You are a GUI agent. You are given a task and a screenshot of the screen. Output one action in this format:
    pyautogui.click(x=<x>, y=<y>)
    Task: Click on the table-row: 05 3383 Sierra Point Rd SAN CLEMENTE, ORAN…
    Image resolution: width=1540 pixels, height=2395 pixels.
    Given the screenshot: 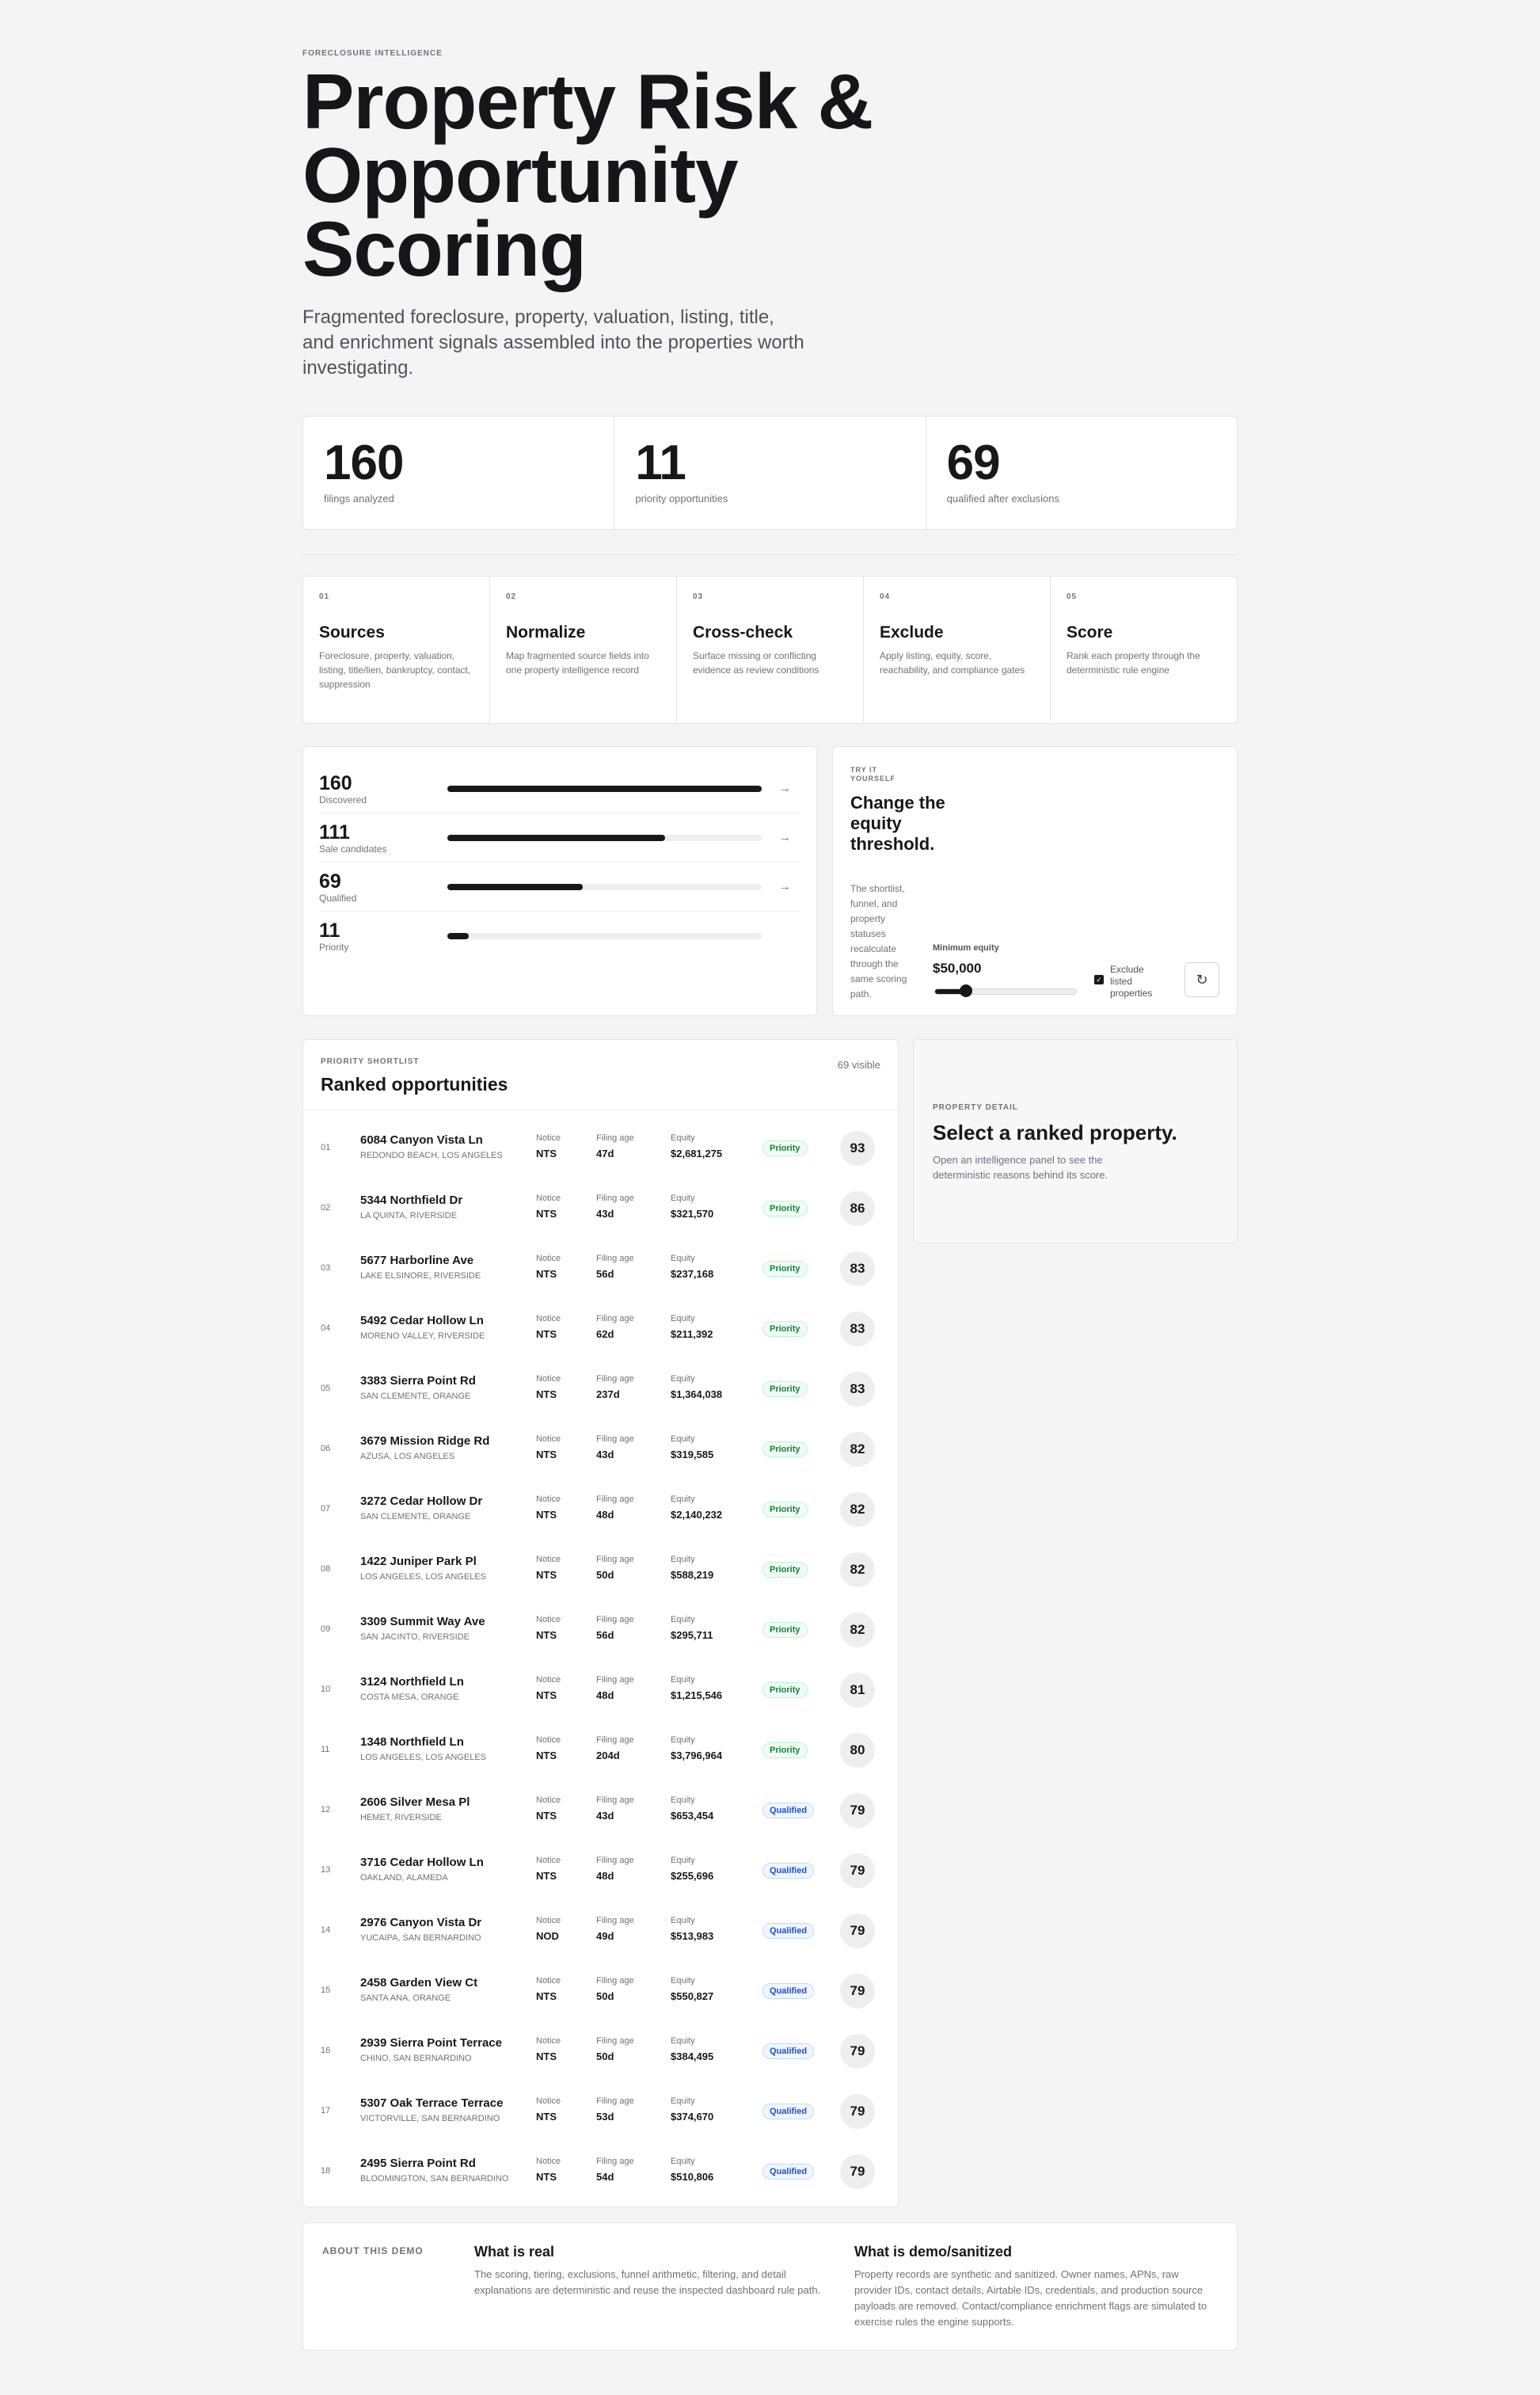 What is the action you would take?
    pyautogui.click(x=600, y=1390)
    